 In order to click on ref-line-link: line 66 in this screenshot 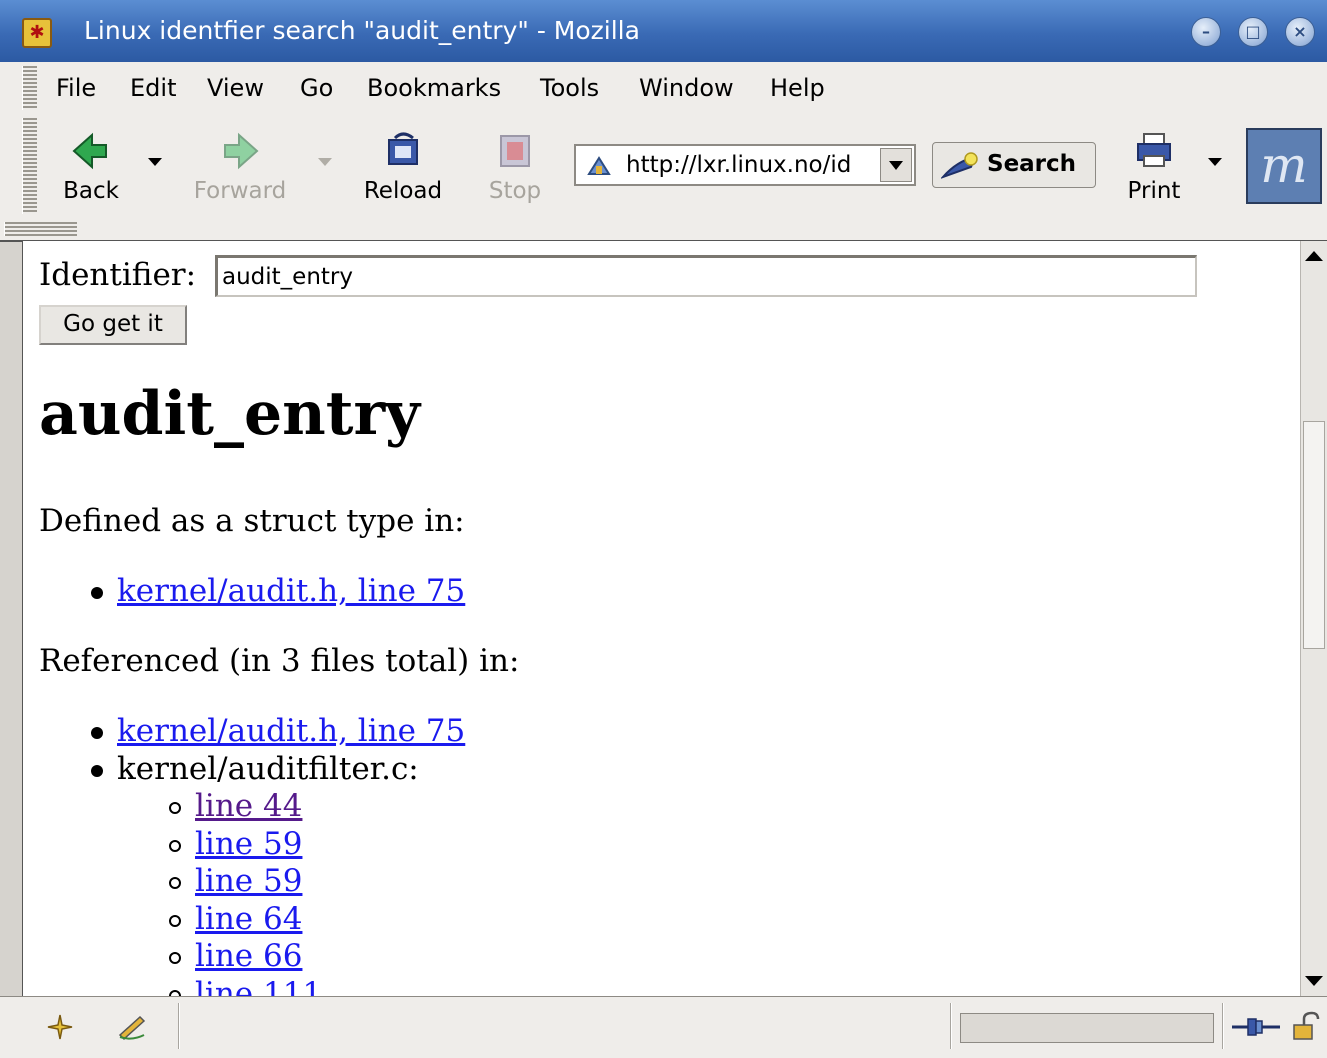, I will do `click(248, 956)`.